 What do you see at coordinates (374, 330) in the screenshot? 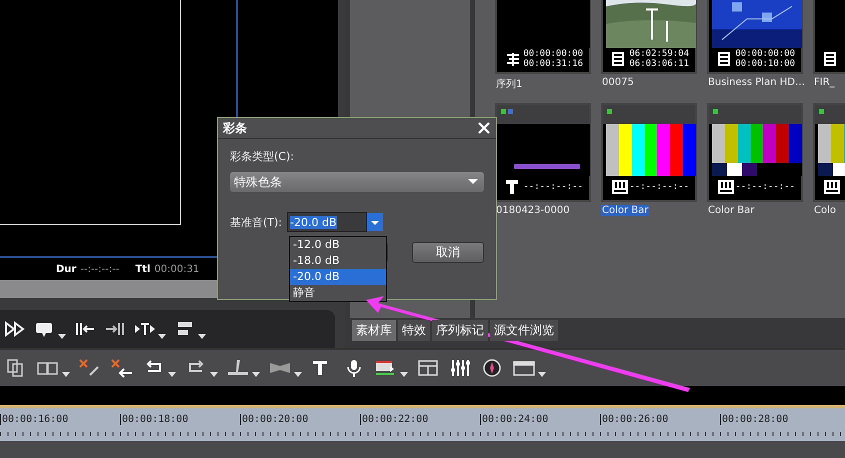
I see `panel-tab: 素材库` at bounding box center [374, 330].